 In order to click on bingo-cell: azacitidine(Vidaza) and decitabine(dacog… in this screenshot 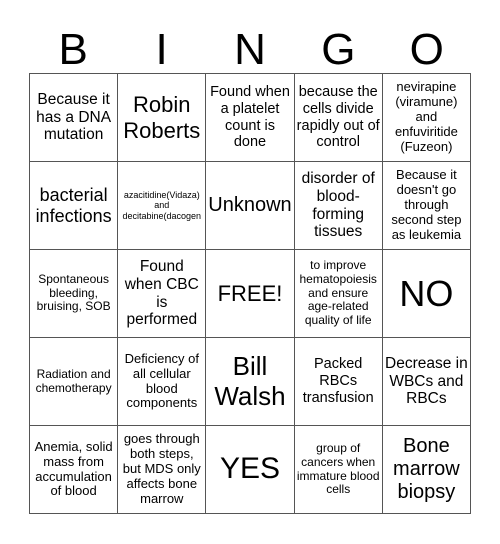, I will do `click(162, 206)`.